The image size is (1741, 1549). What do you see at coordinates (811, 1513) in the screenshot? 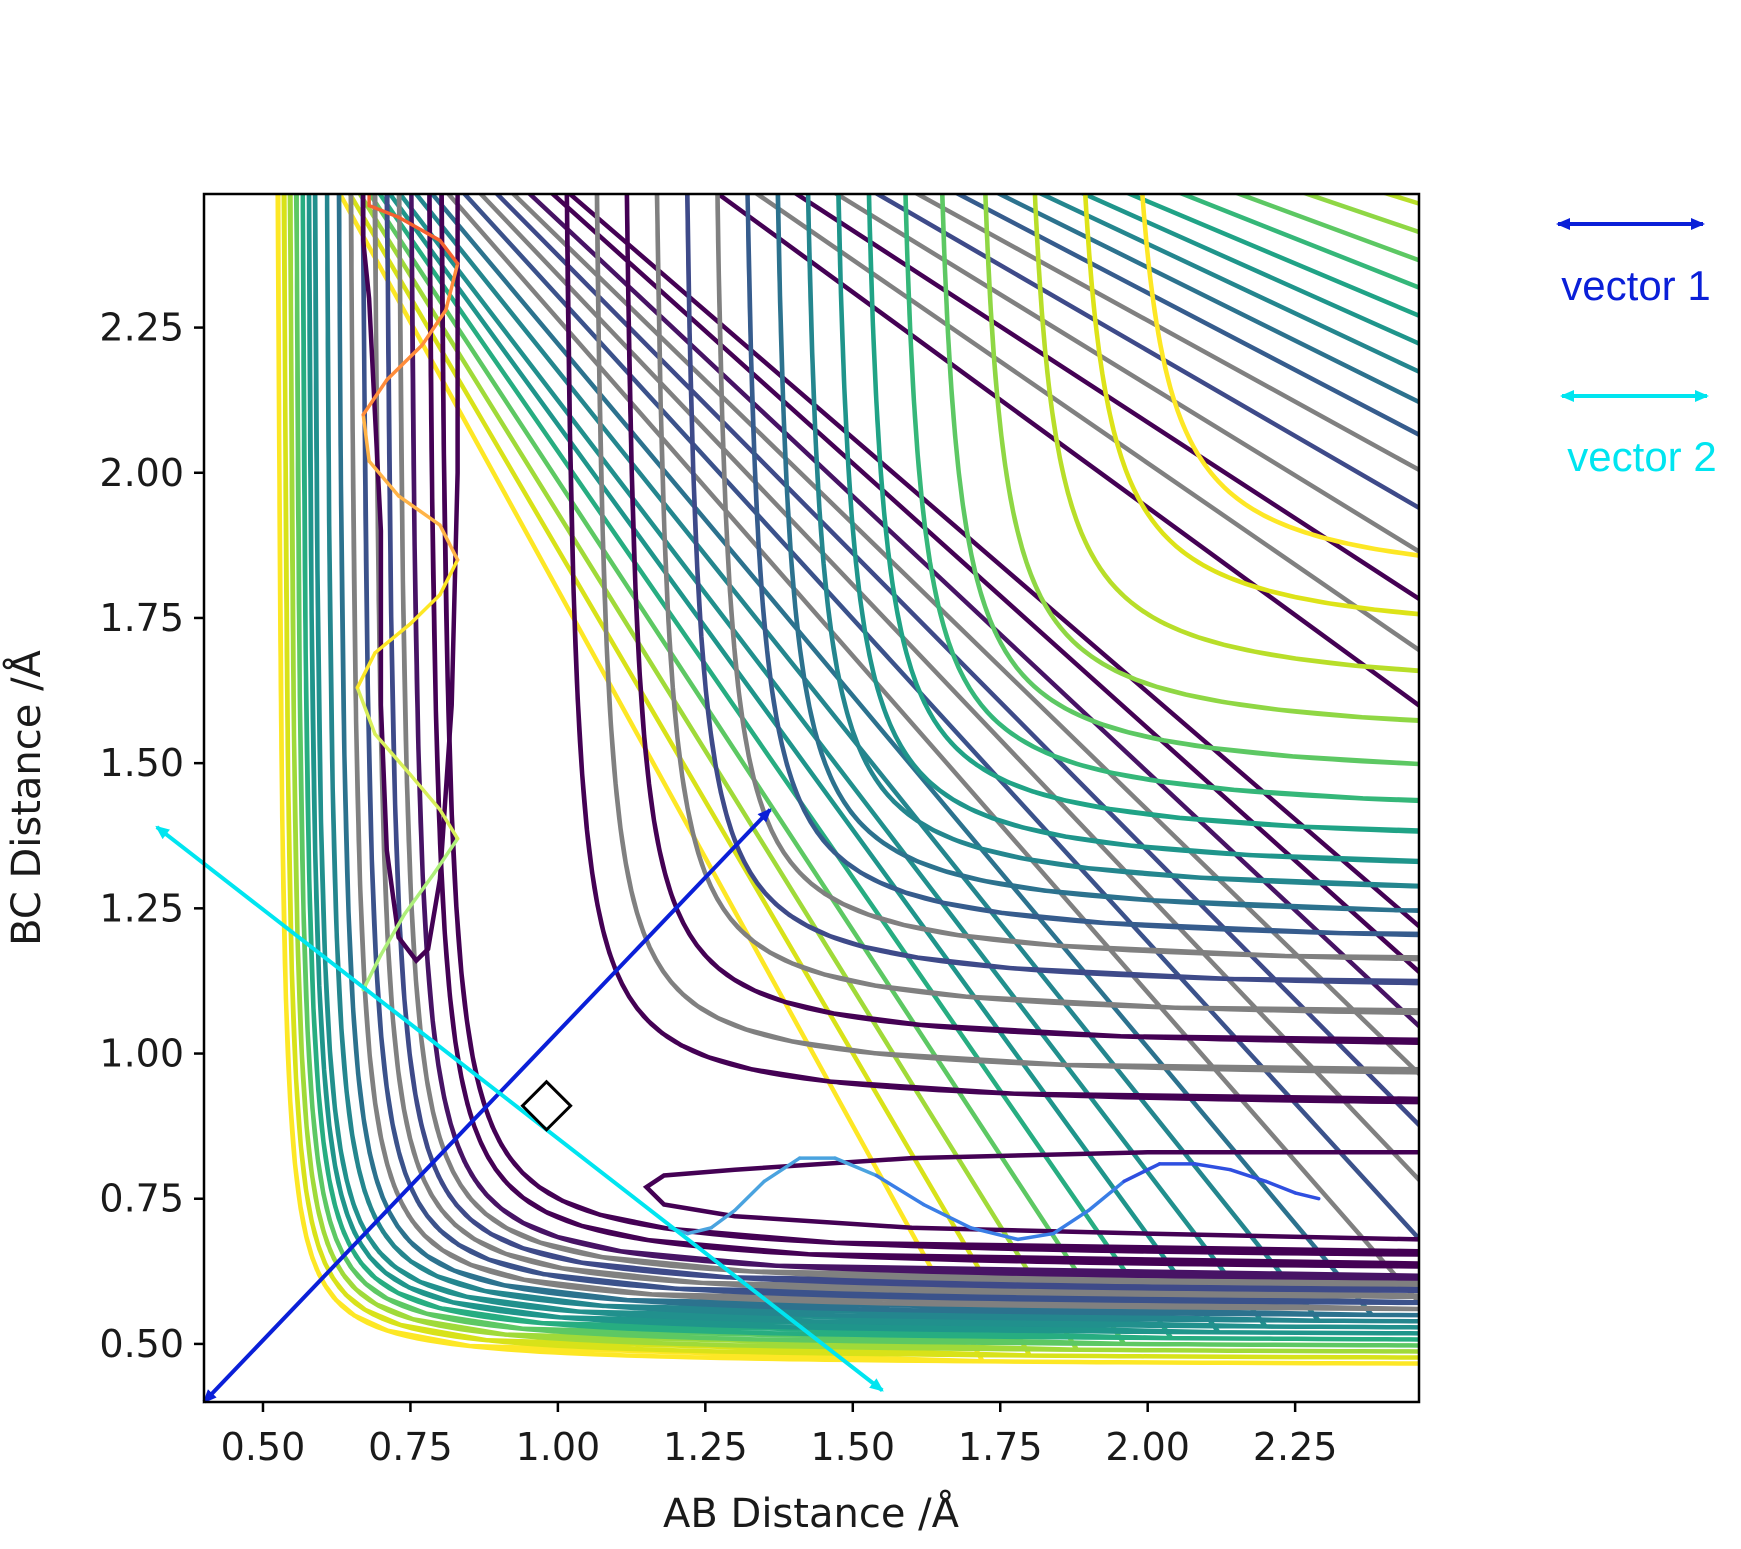
I see `x-axis-label: AB Distance /Å` at bounding box center [811, 1513].